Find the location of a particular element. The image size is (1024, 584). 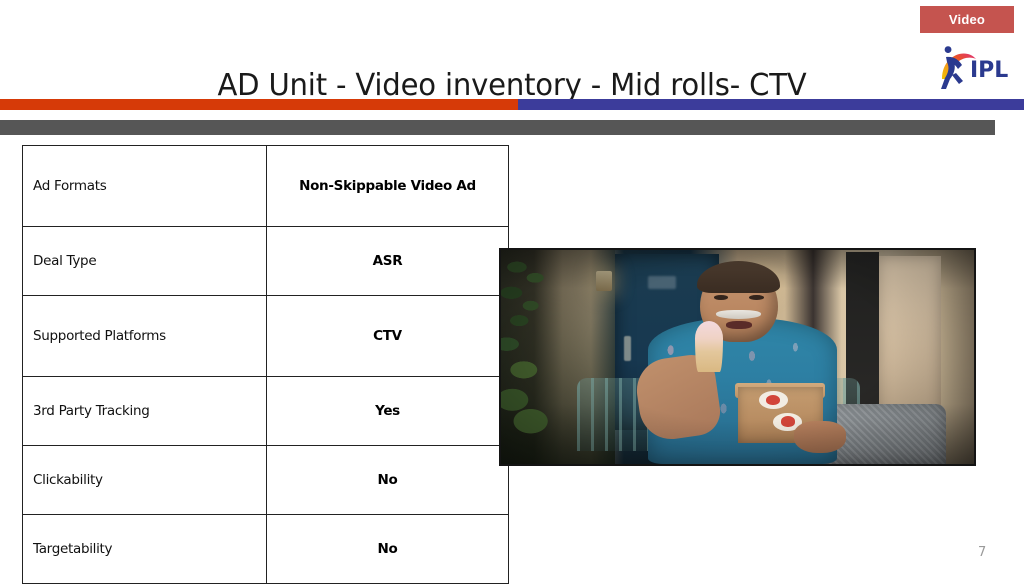

spec-value: Non-Skippable Video Ad is located at coordinates (387, 186).